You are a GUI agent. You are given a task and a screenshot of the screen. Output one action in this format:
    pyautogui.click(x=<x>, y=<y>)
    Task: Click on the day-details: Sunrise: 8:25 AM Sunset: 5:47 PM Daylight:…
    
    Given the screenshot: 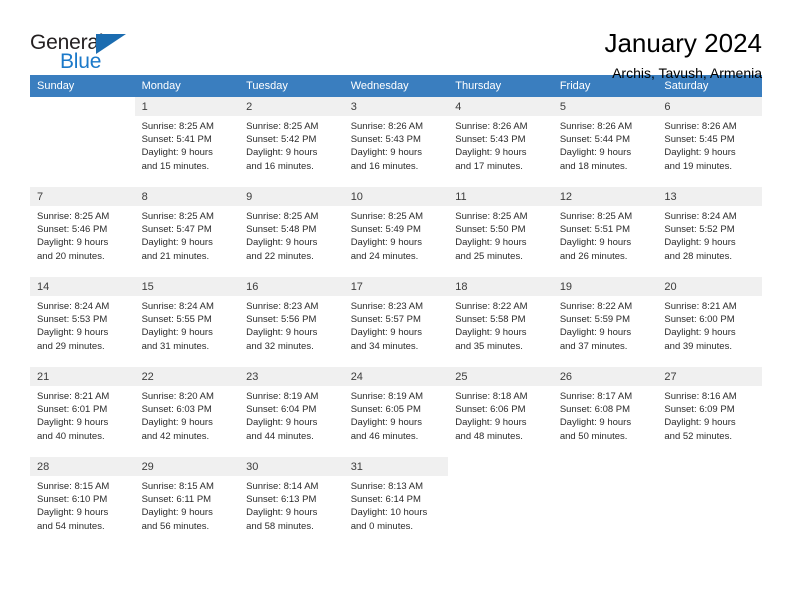 What is the action you would take?
    pyautogui.click(x=187, y=241)
    